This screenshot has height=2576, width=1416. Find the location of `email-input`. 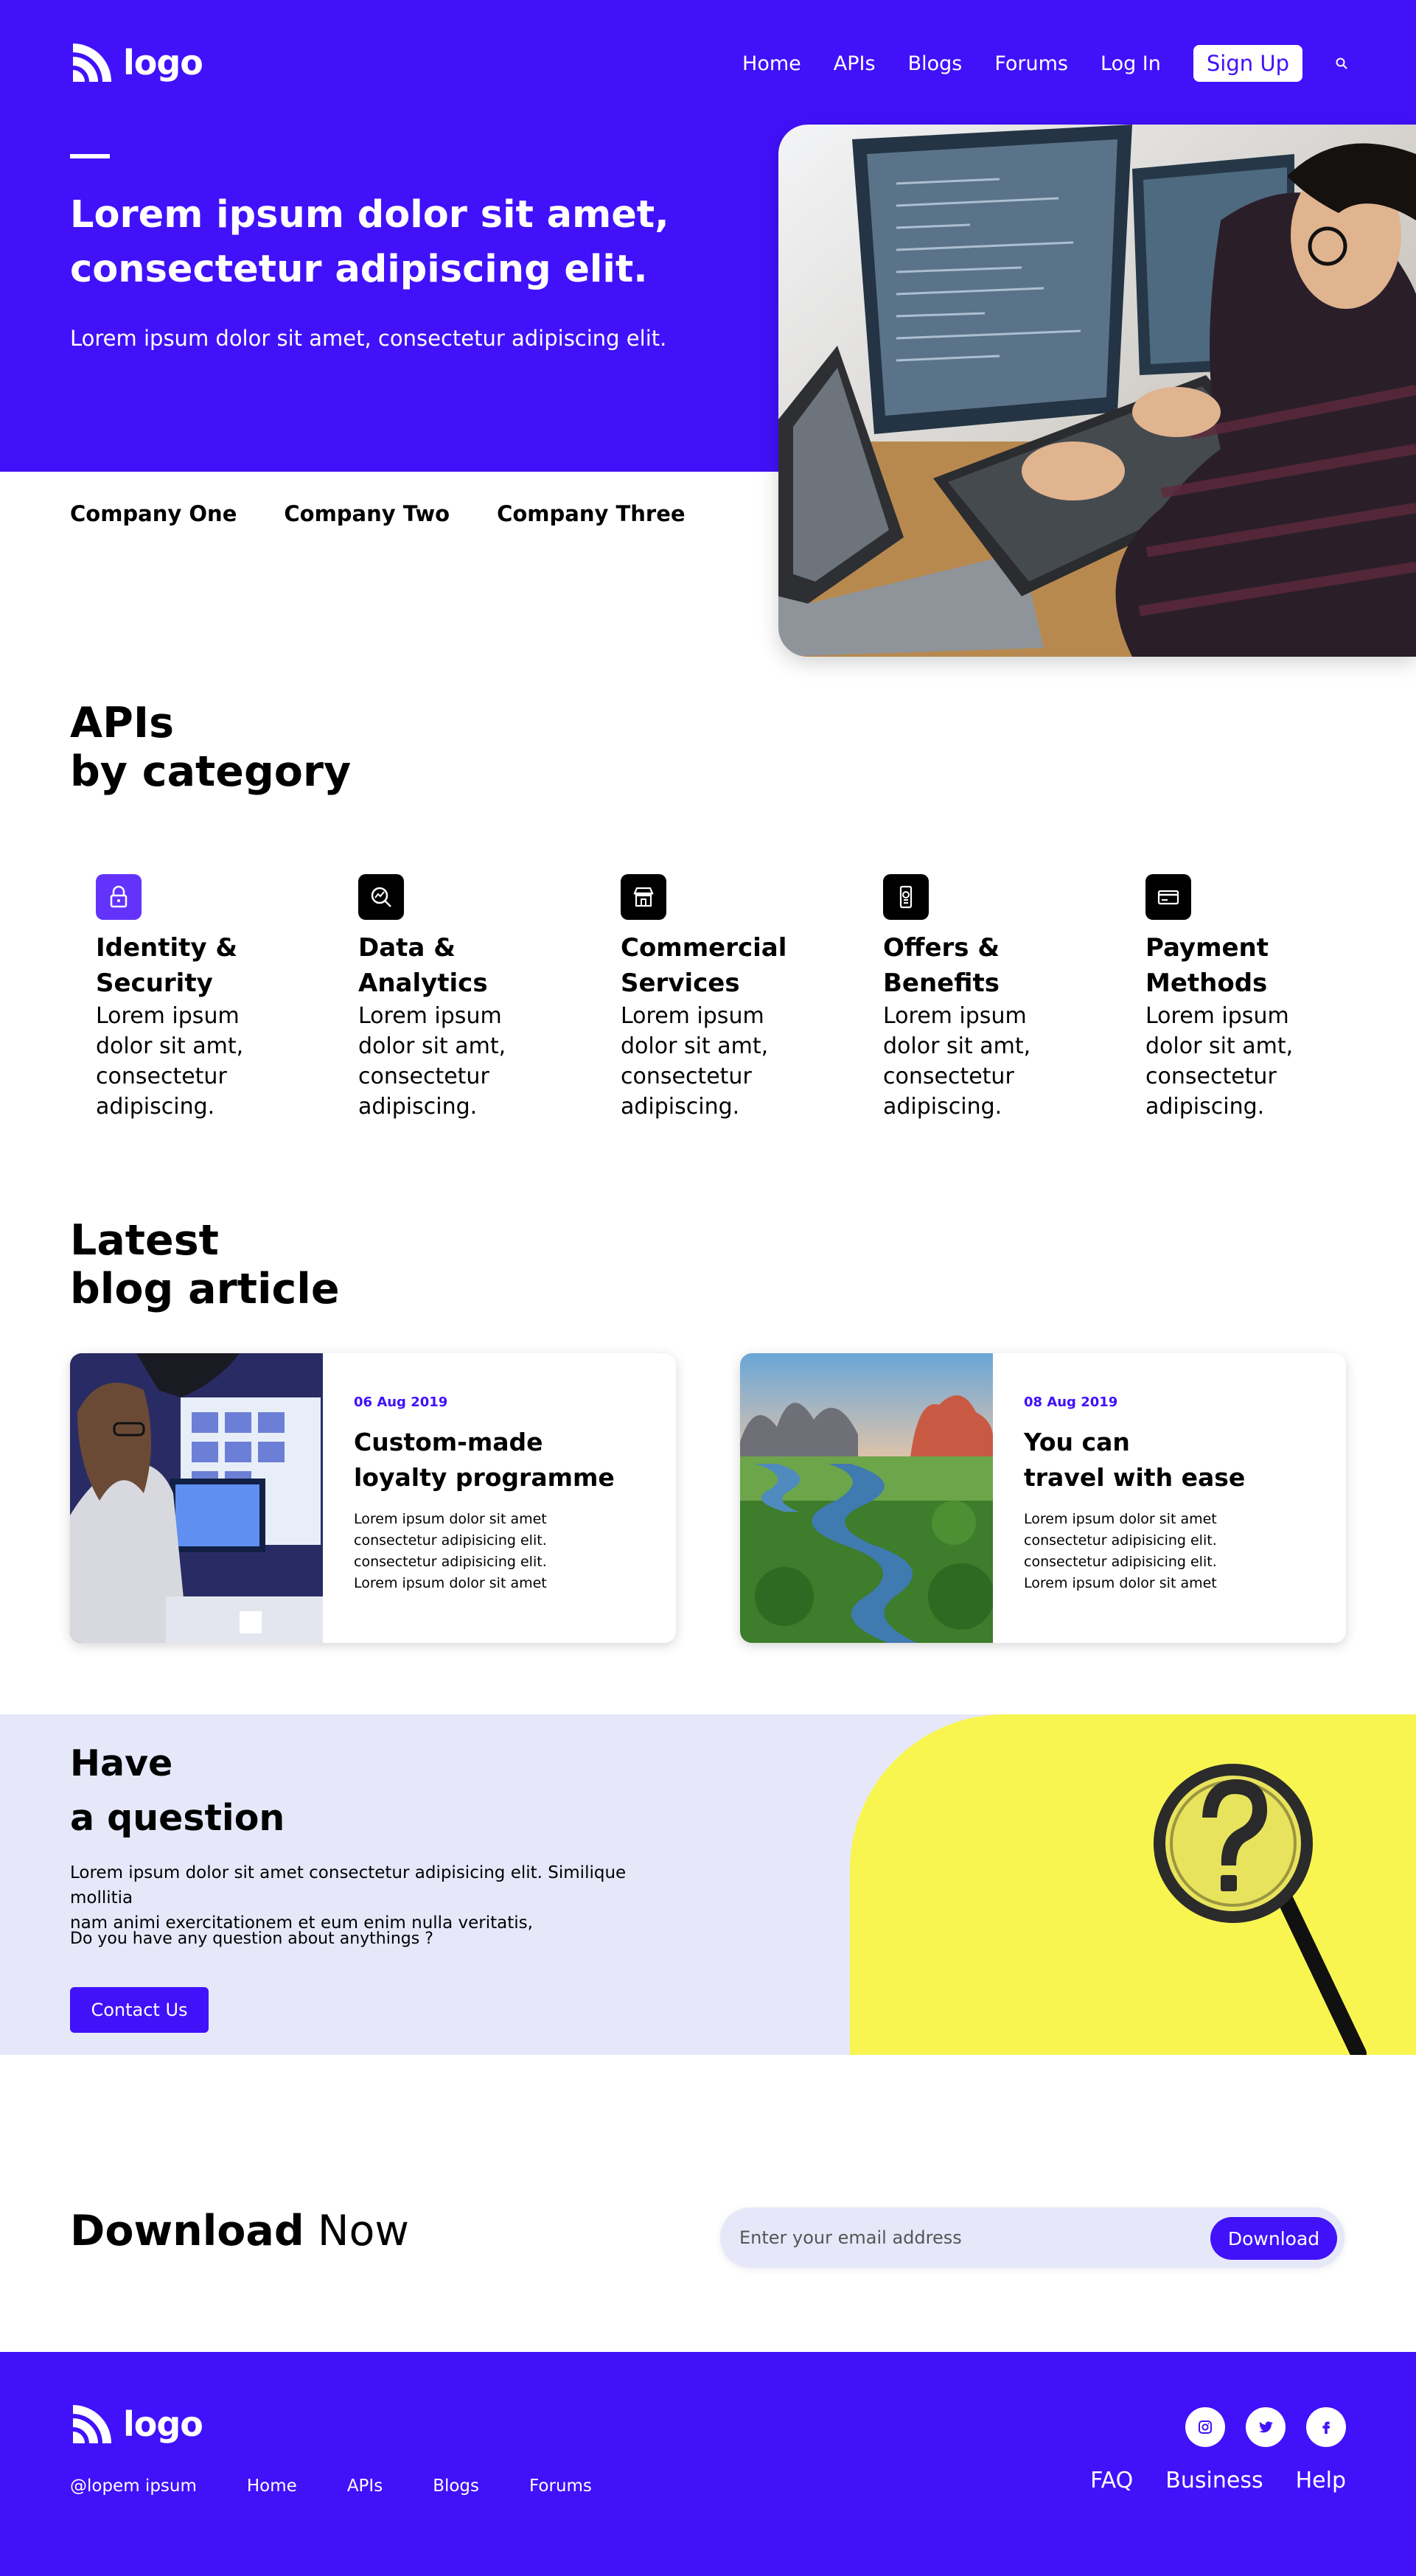

email-input is located at coordinates (960, 2237).